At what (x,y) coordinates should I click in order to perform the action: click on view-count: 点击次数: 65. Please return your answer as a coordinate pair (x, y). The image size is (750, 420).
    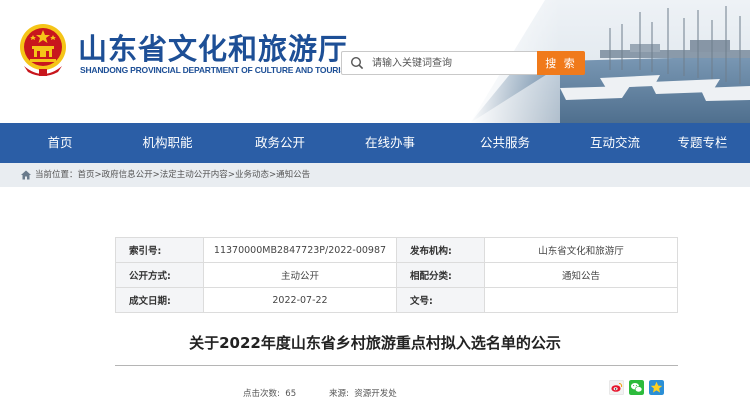
    Looking at the image, I should click on (269, 393).